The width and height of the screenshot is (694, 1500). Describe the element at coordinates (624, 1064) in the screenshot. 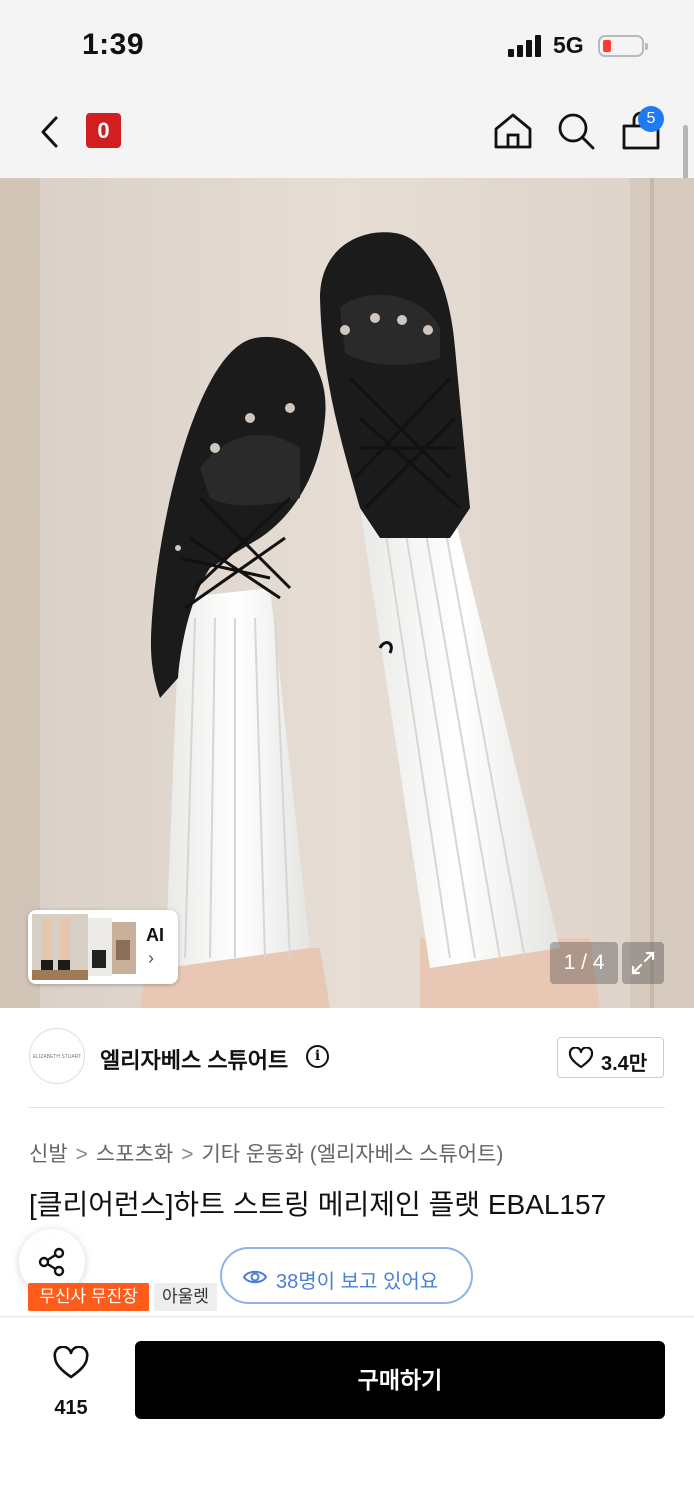

I see `brand-like-count: 3.4만` at that location.